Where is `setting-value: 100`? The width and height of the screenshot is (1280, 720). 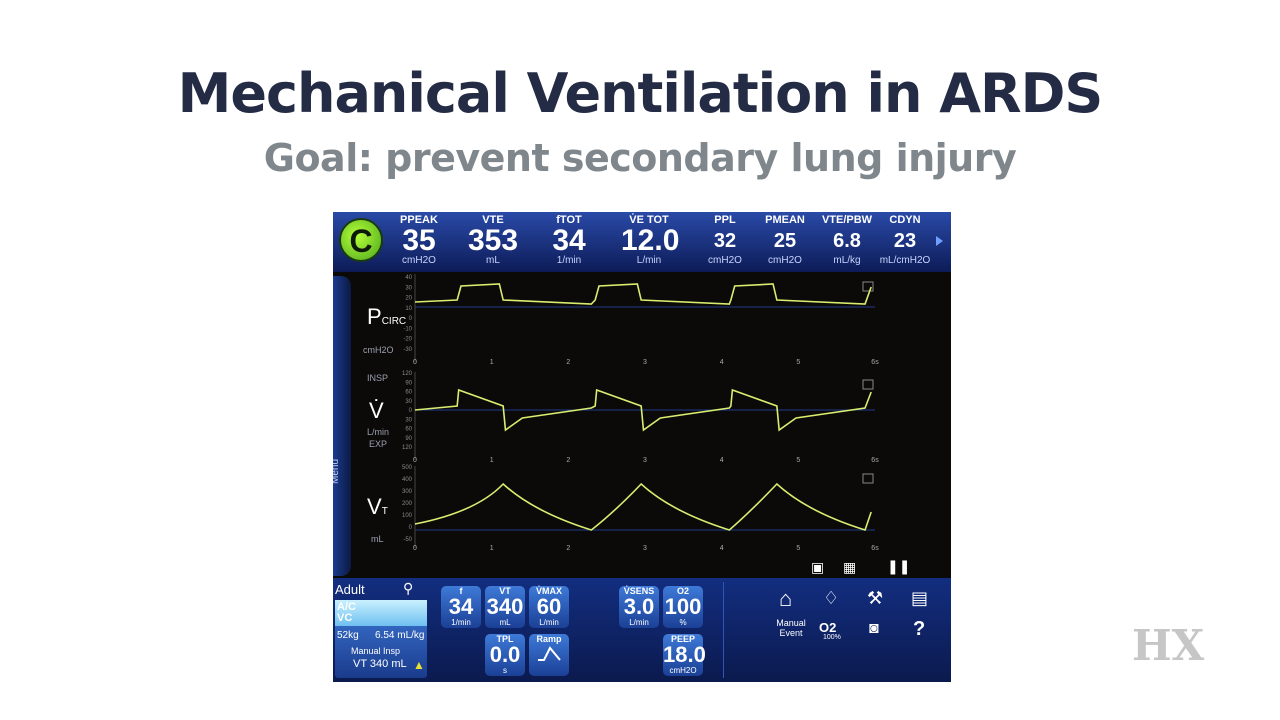 setting-value: 100 is located at coordinates (683, 606).